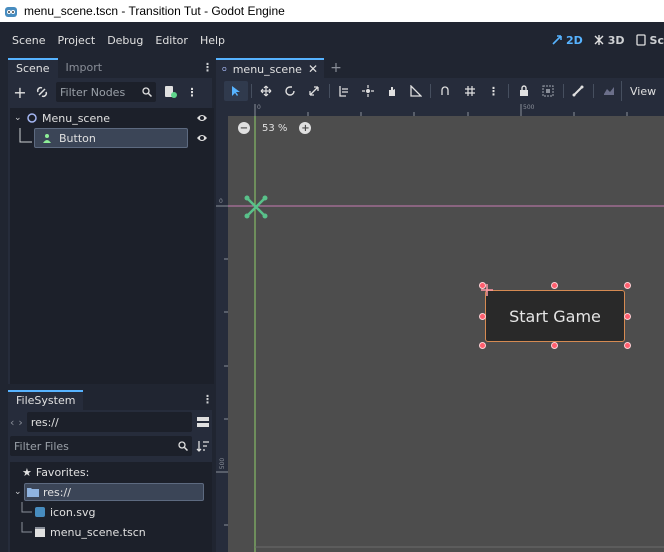 The width and height of the screenshot is (664, 552). What do you see at coordinates (76, 118) in the screenshot?
I see `node-label: Menu_scene` at bounding box center [76, 118].